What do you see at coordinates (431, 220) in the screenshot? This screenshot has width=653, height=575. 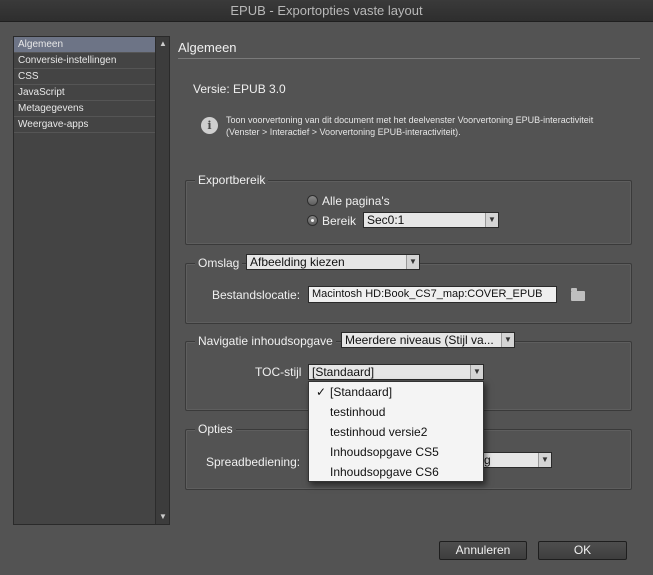 I see `range-select: Sec0:1 ▼` at bounding box center [431, 220].